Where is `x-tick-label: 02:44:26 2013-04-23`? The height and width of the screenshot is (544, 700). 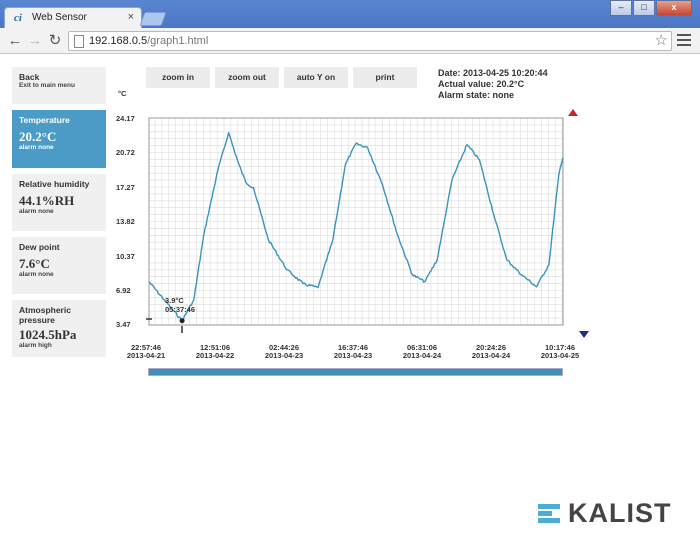 x-tick-label: 02:44:26 2013-04-23 is located at coordinates (284, 351).